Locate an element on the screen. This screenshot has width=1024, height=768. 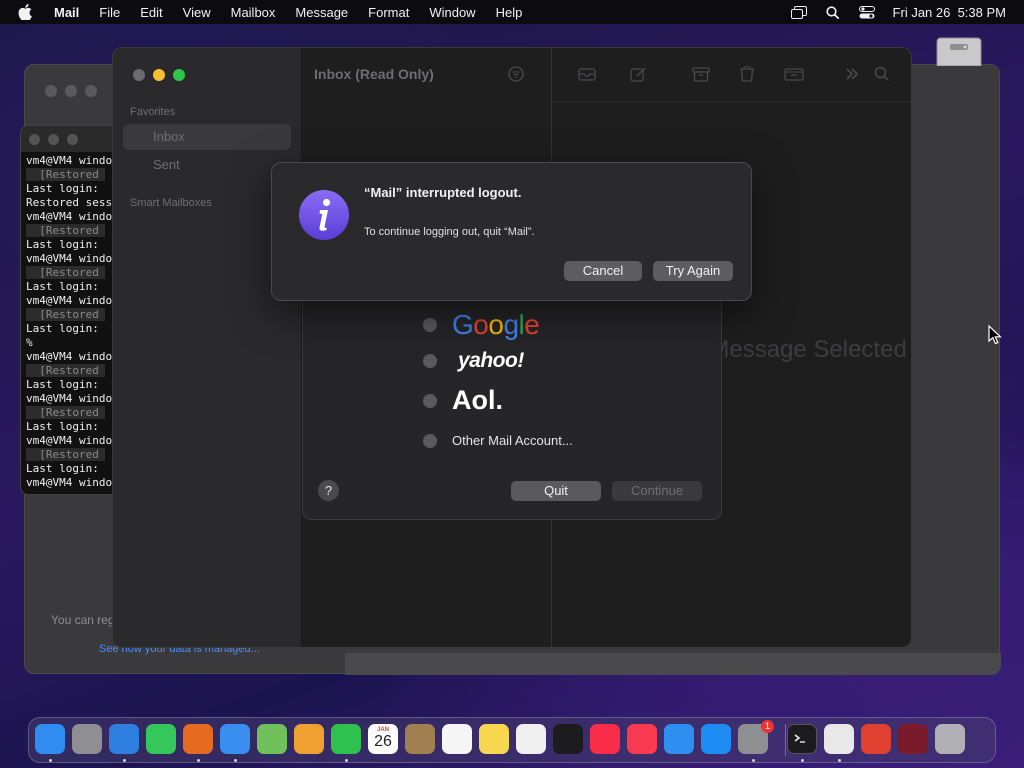
safari-icon is located at coordinates (124, 739).